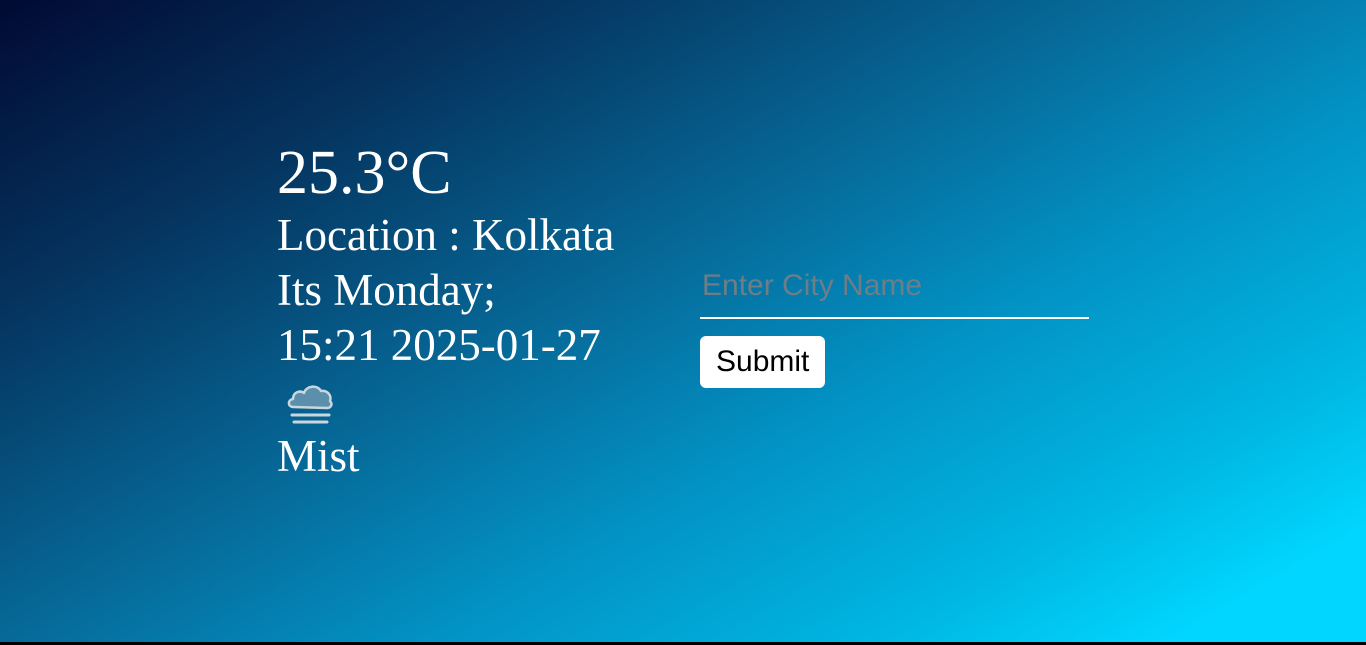 The width and height of the screenshot is (1366, 645). What do you see at coordinates (318, 456) in the screenshot?
I see `condition-label: Mist` at bounding box center [318, 456].